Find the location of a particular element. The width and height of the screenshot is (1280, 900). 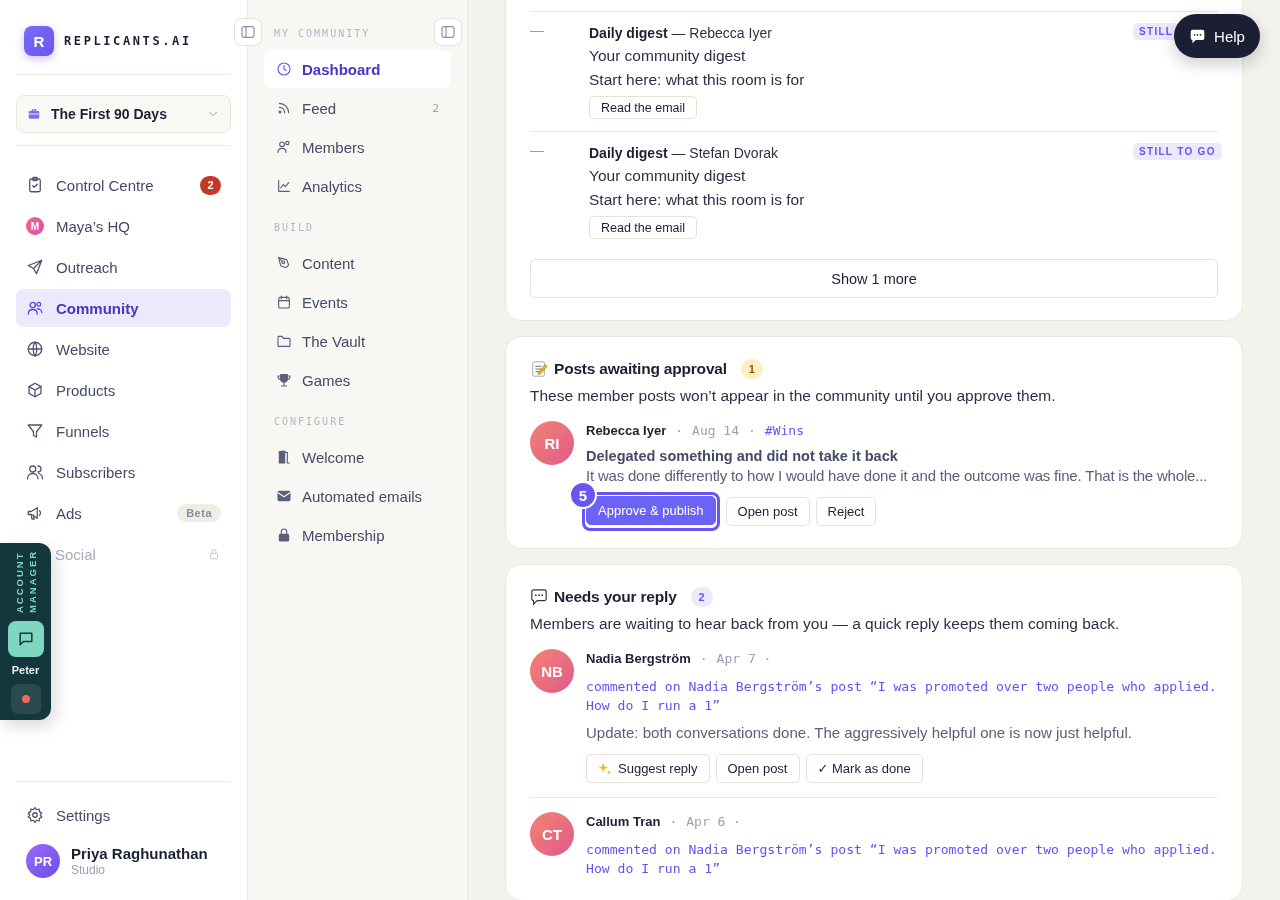

clipboard-icon is located at coordinates (35, 185).